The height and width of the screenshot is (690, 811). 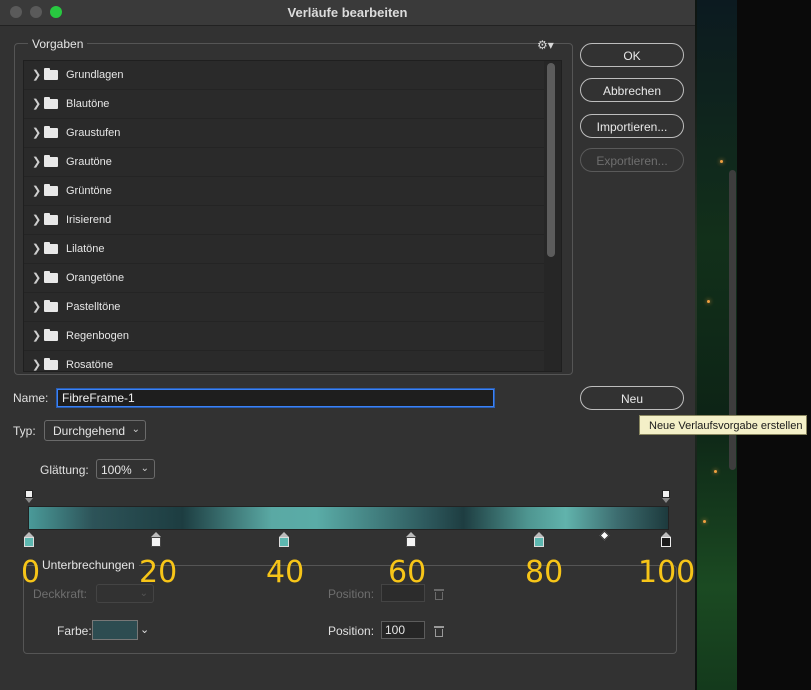 I want to click on color-position-input: 100, so click(x=403, y=630).